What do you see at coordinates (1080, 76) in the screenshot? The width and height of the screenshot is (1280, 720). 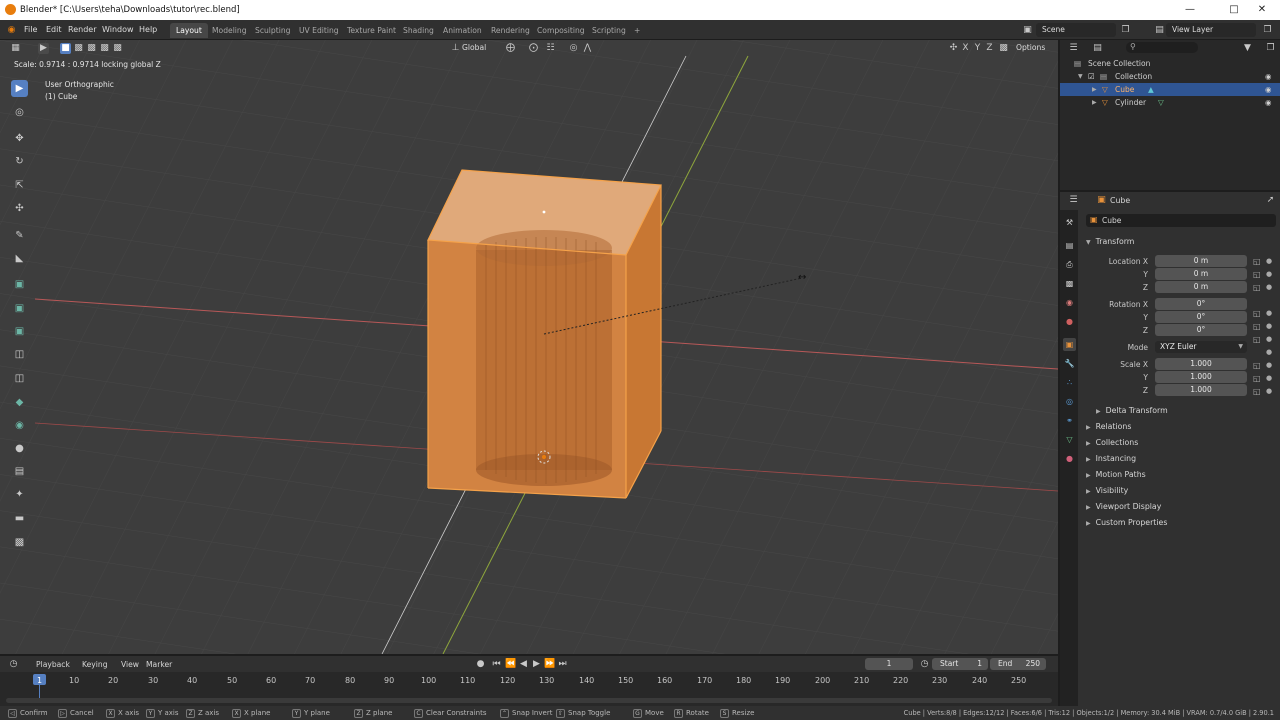 I see `expand-icon: ▼` at bounding box center [1080, 76].